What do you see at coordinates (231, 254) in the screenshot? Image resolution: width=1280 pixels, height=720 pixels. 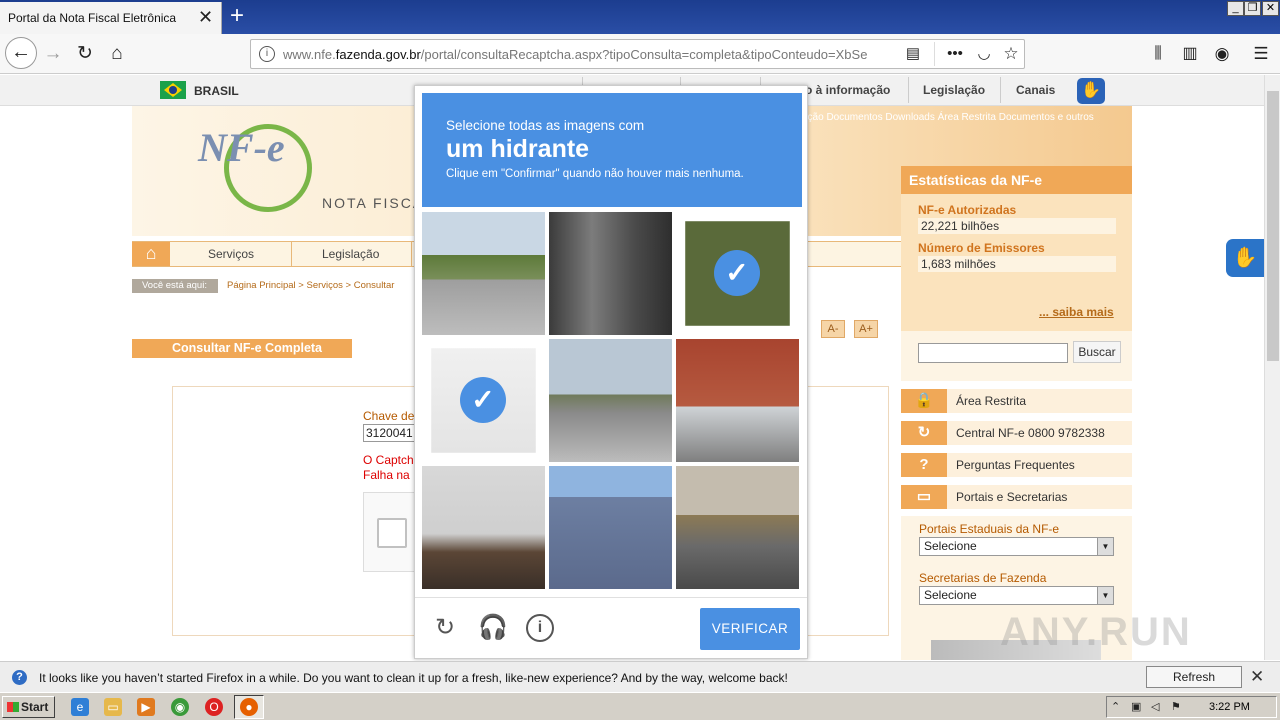 I see `menu-item-servicos: Serviços` at bounding box center [231, 254].